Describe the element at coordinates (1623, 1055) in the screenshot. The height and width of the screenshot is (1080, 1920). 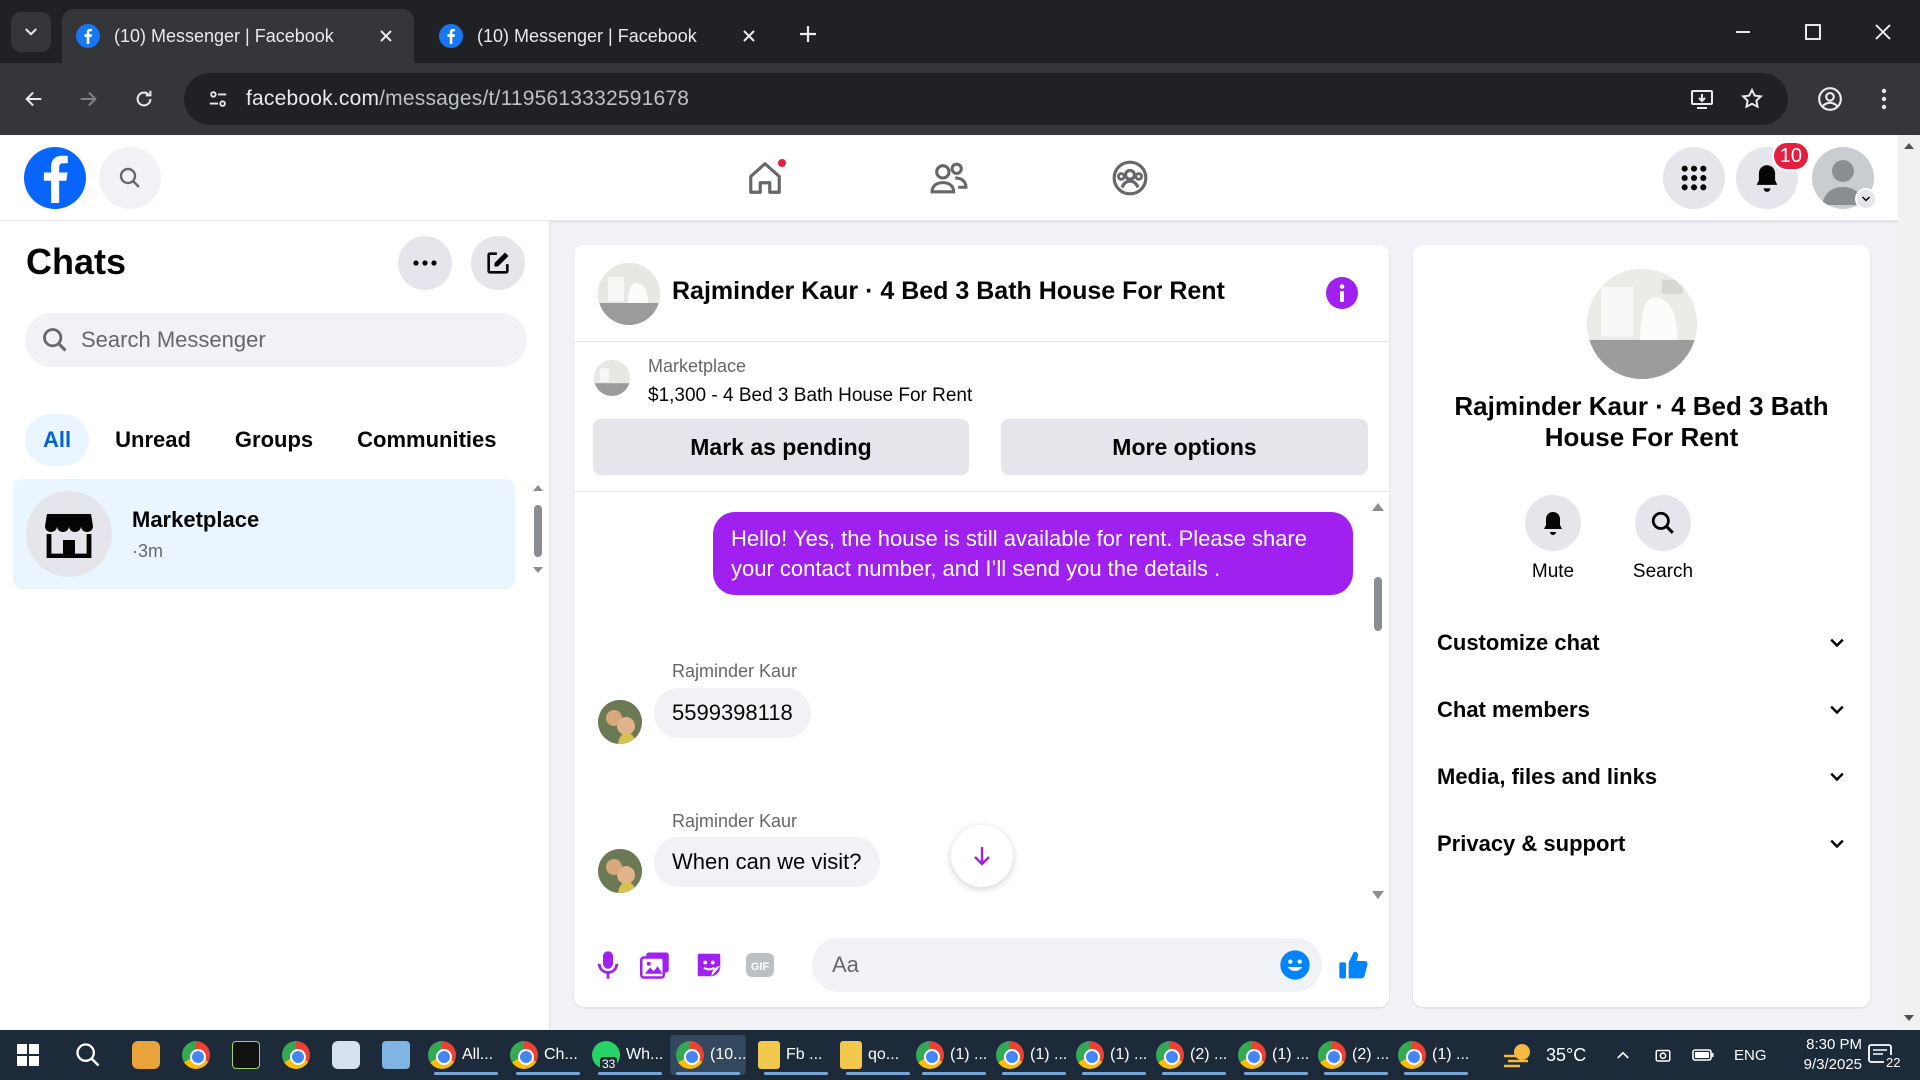
I see `show-hidden-icons-button` at that location.